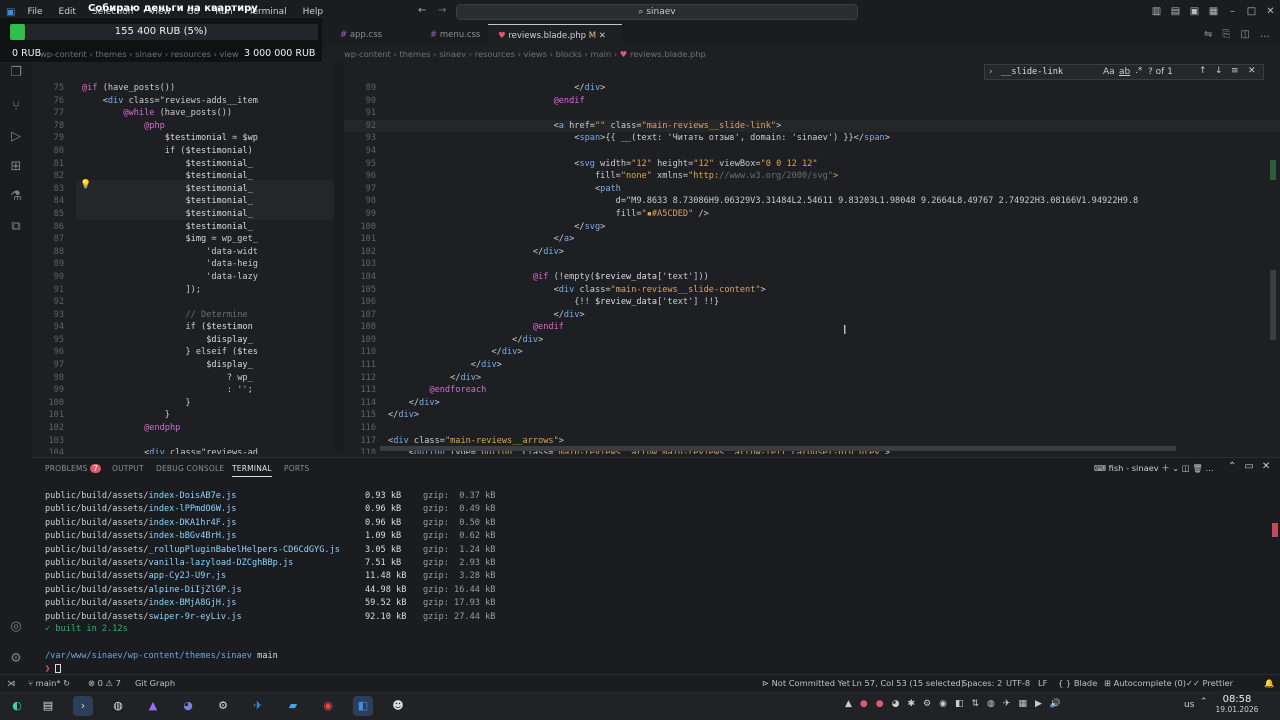  Describe the element at coordinates (1273, 305) in the screenshot. I see `editor-scrollbar-thumb` at that location.